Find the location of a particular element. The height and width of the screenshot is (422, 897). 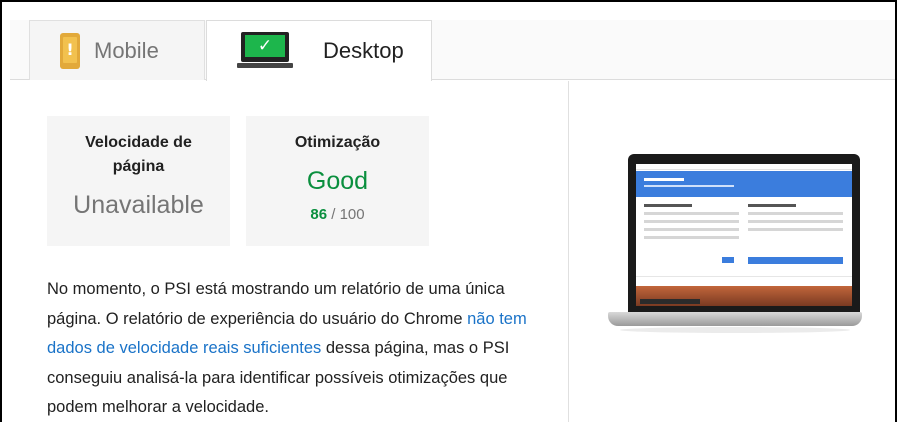

optimization-card: Otimização Good 86 / 100 is located at coordinates (337, 181).